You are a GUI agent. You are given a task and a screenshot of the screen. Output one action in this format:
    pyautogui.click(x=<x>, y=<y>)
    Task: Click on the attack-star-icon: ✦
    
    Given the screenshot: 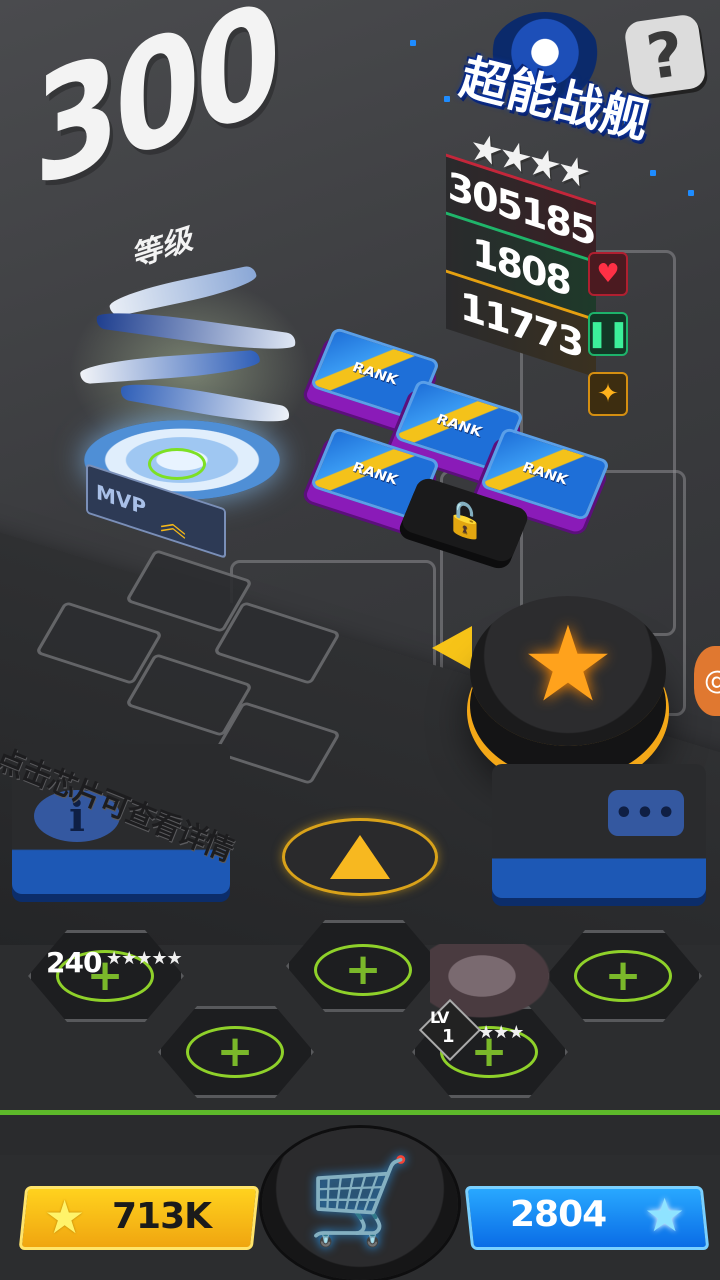 What is the action you would take?
    pyautogui.click(x=608, y=394)
    